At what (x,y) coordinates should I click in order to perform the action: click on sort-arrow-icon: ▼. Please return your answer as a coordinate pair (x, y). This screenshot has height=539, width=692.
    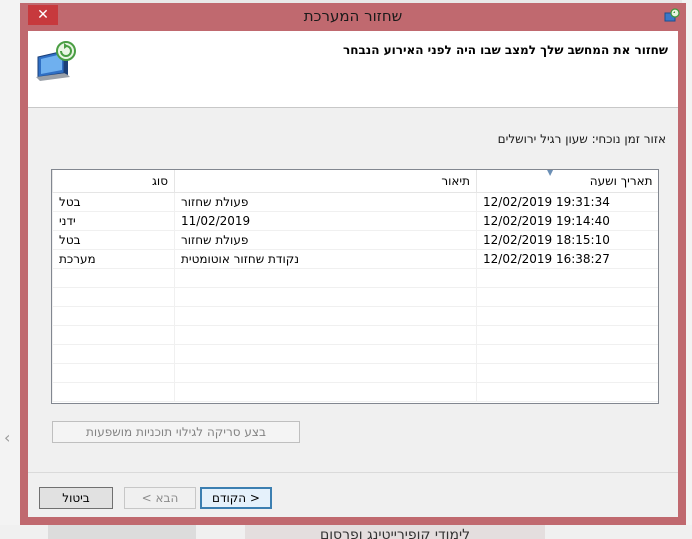
    Looking at the image, I should click on (550, 173).